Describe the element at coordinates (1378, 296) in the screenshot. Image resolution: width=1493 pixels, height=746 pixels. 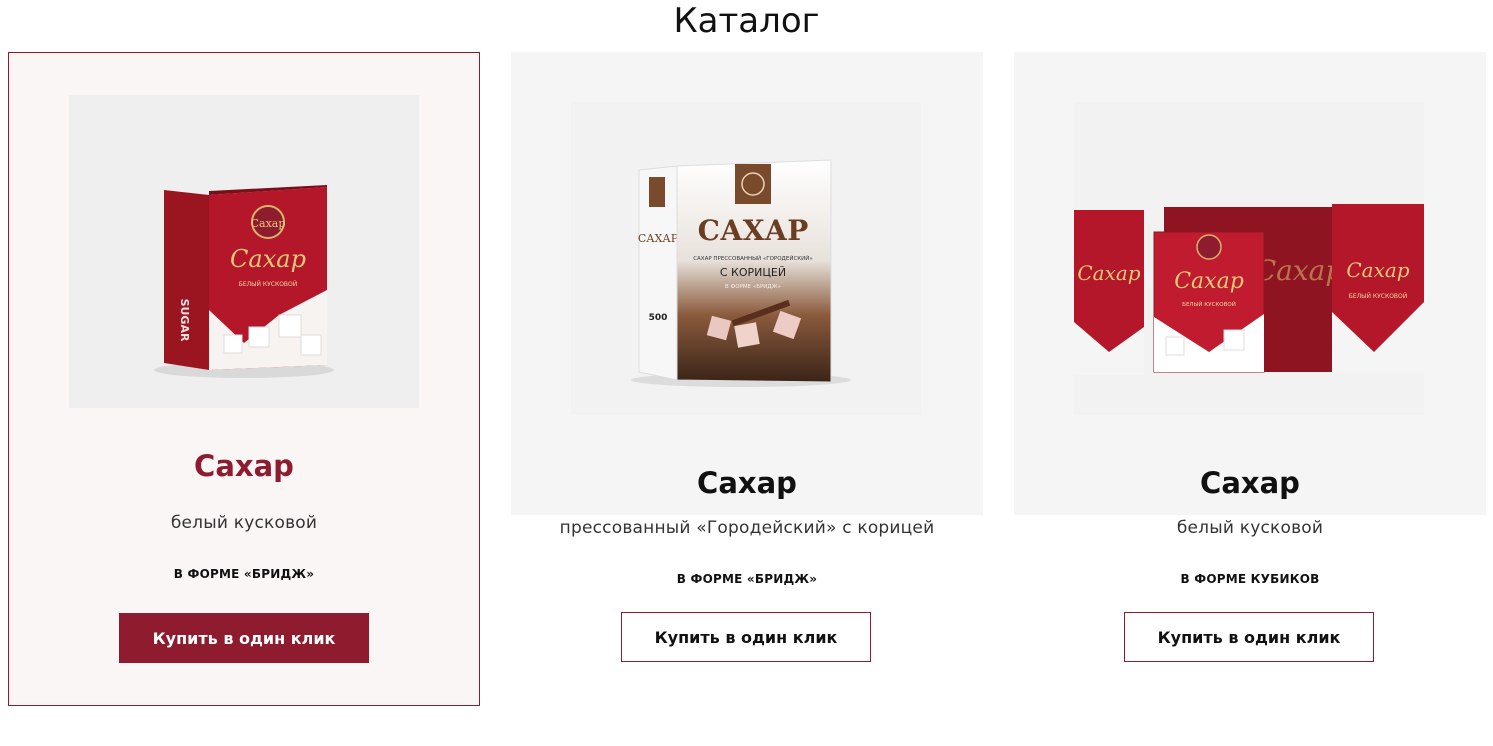
I see `pack-caption-right: БЕЛЫЙ КУСКОВОЙ` at that location.